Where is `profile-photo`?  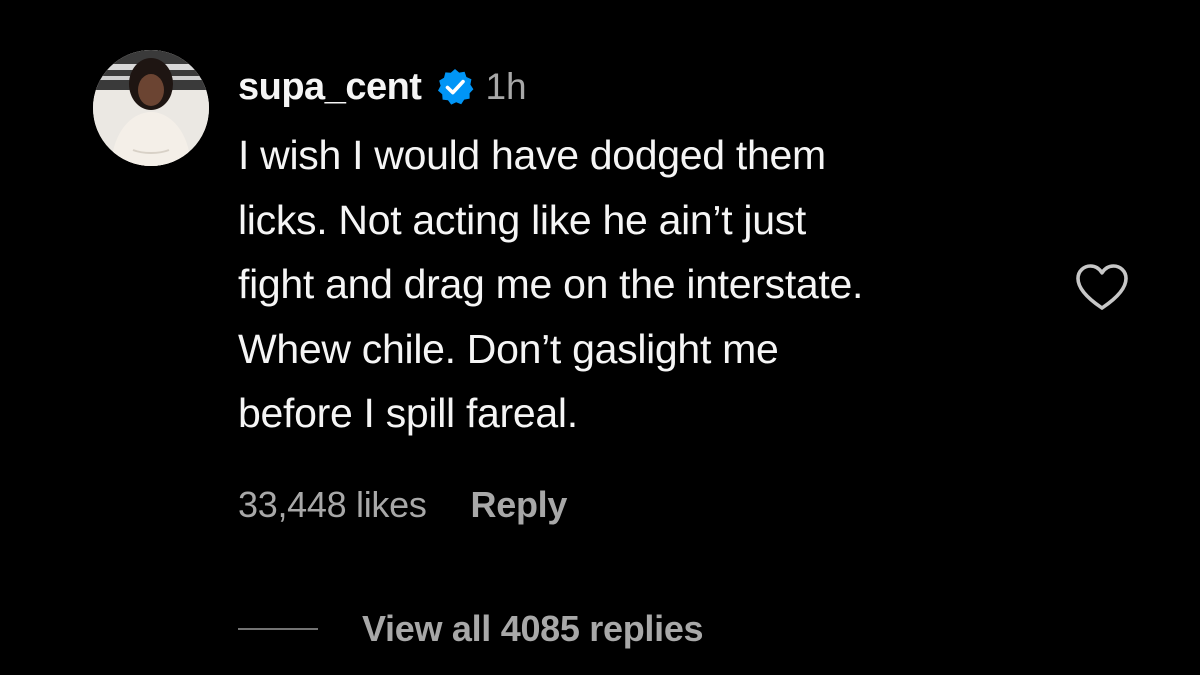 profile-photo is located at coordinates (151, 108).